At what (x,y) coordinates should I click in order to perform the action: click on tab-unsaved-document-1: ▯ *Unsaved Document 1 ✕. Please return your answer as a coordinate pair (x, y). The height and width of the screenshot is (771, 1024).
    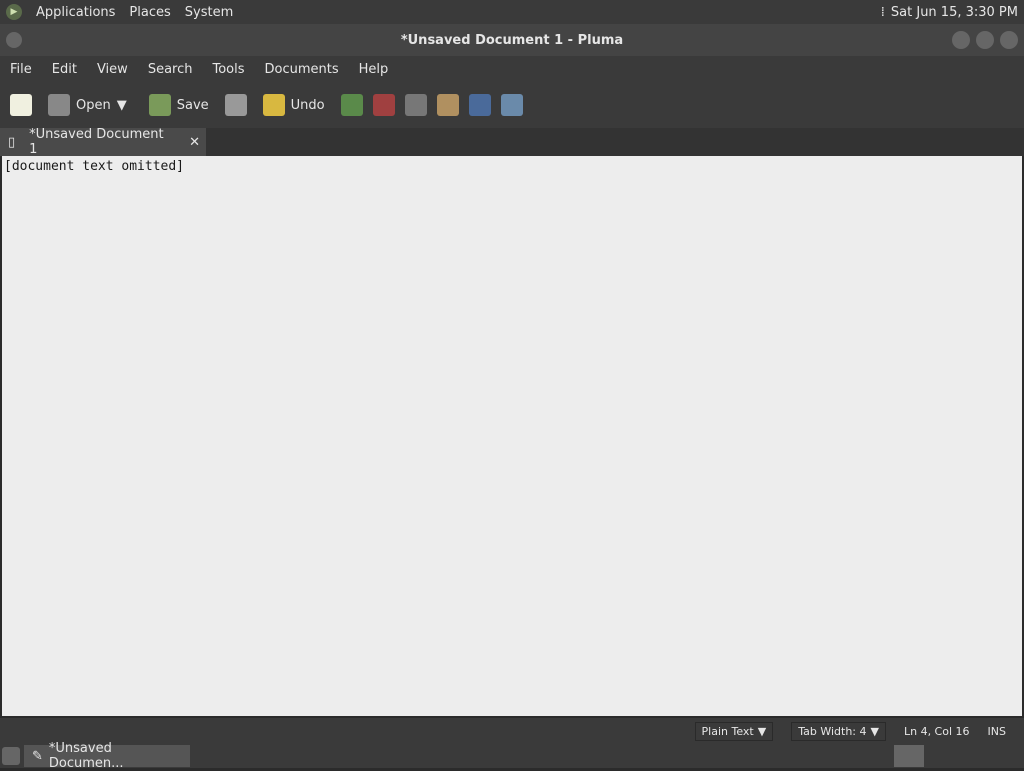
    Looking at the image, I should click on (103, 142).